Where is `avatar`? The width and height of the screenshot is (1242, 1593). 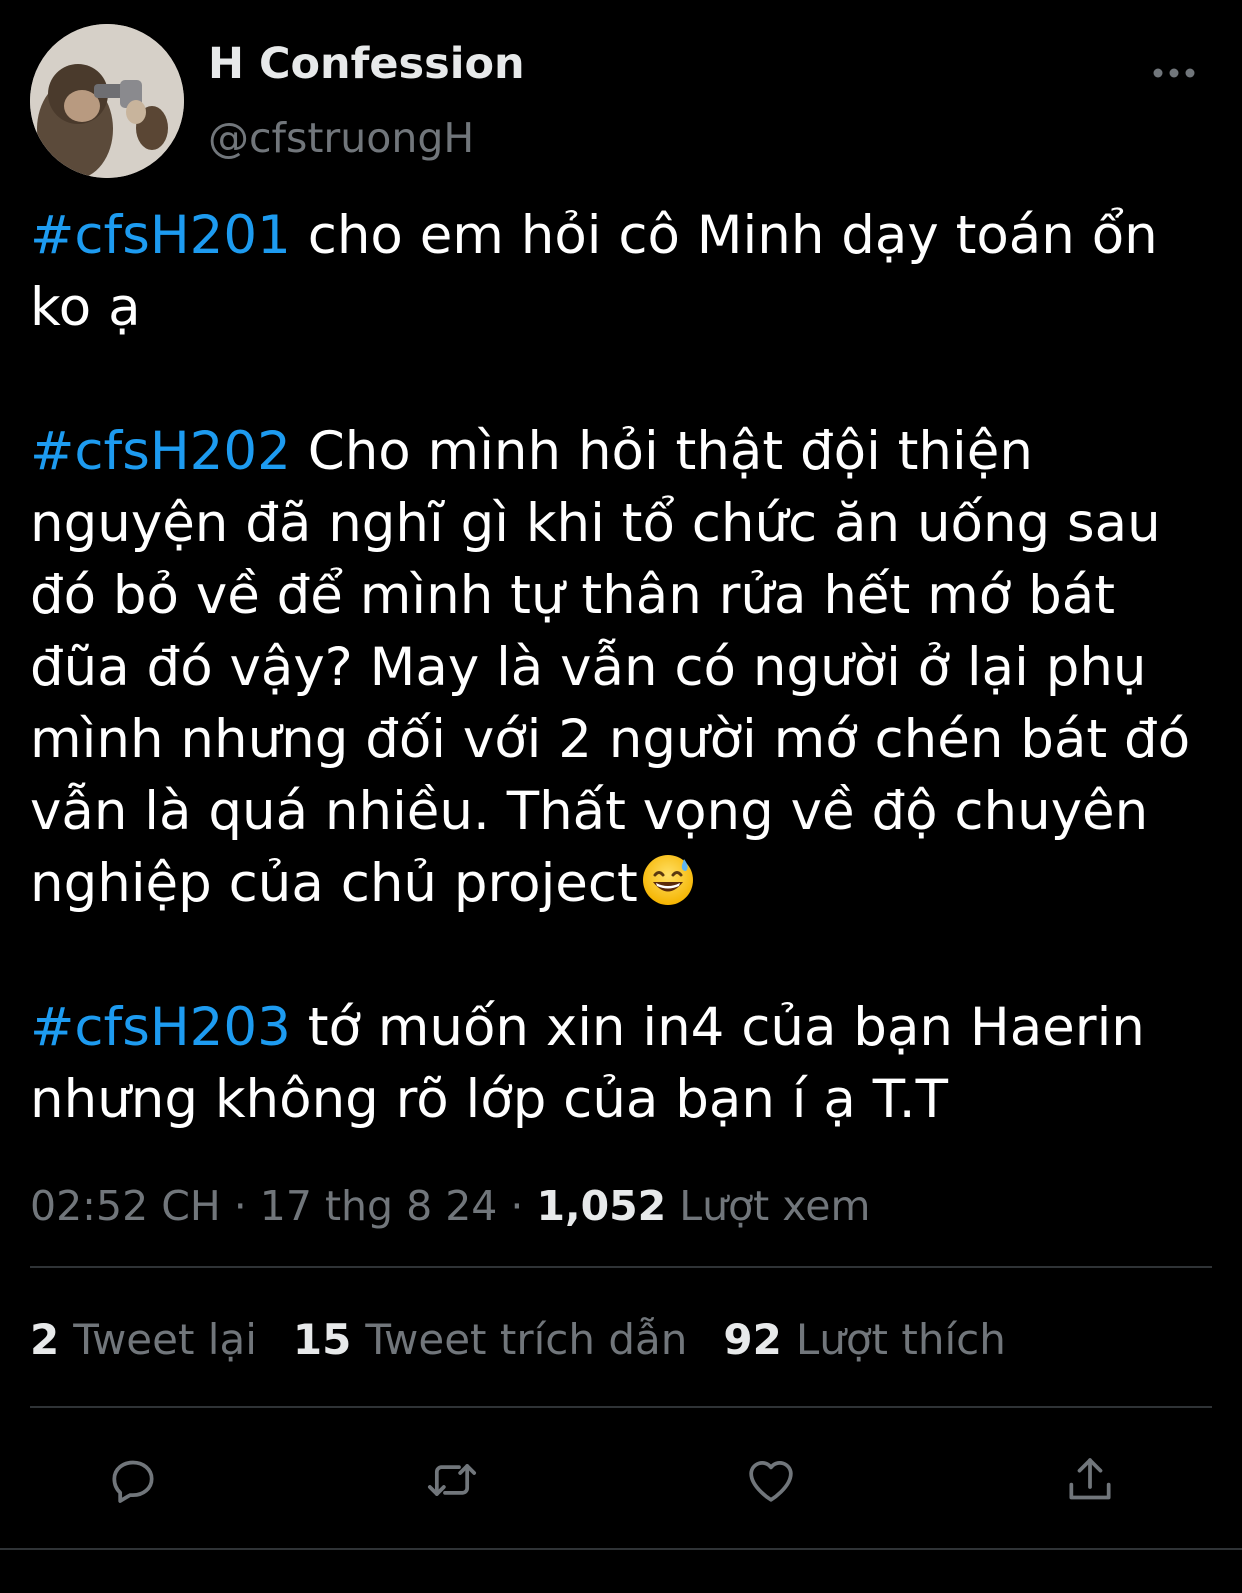 avatar is located at coordinates (107, 101).